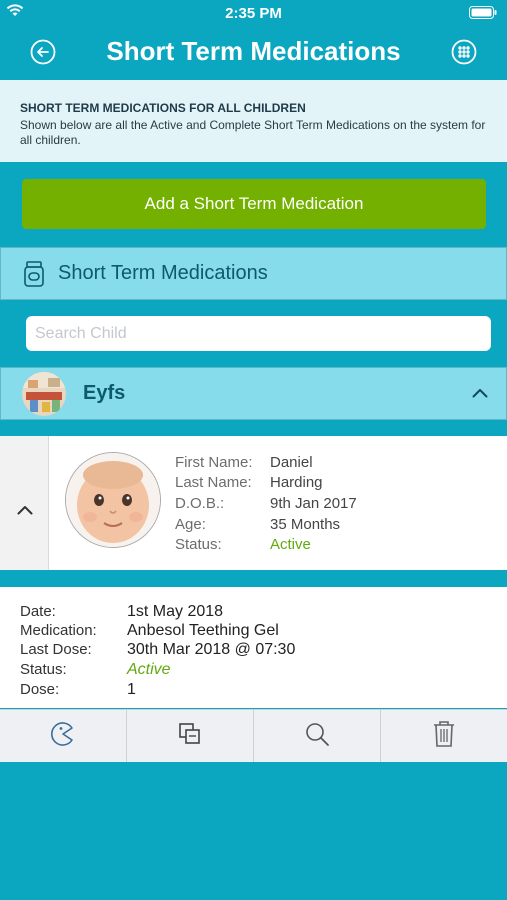  What do you see at coordinates (58, 630) in the screenshot?
I see `medication-label: Medication:` at bounding box center [58, 630].